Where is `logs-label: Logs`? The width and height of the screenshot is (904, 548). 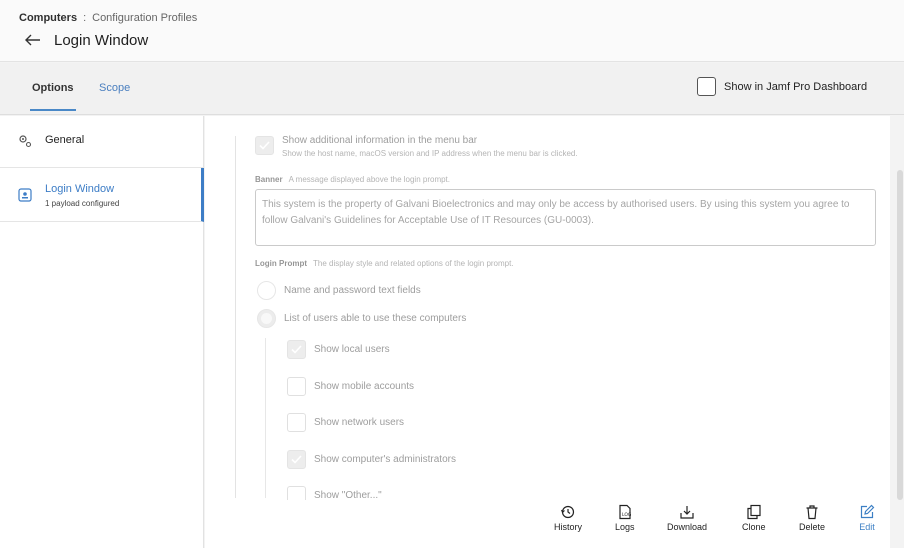 logs-label: Logs is located at coordinates (625, 527).